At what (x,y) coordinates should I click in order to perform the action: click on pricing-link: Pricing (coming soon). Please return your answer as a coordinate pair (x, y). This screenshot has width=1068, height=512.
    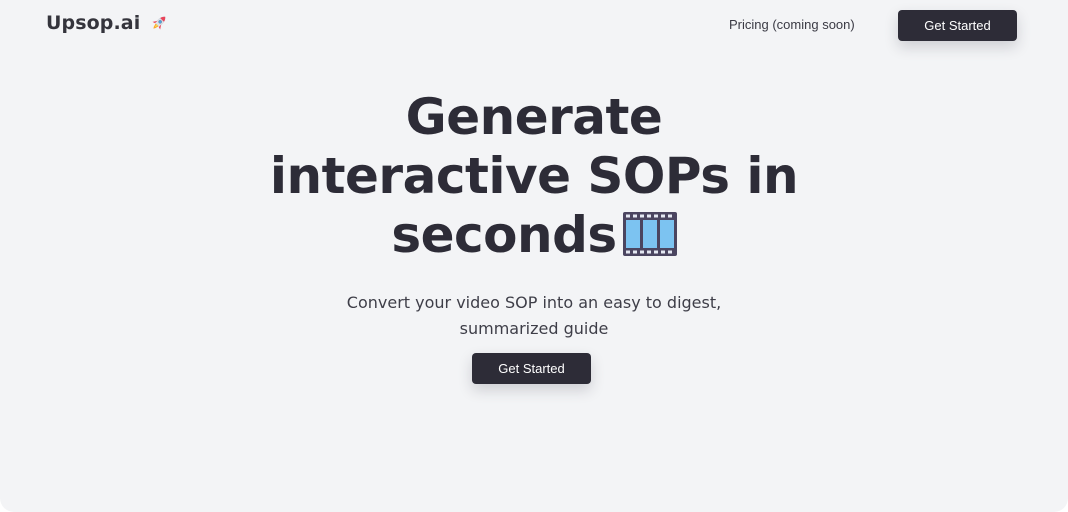
    Looking at the image, I should click on (792, 24).